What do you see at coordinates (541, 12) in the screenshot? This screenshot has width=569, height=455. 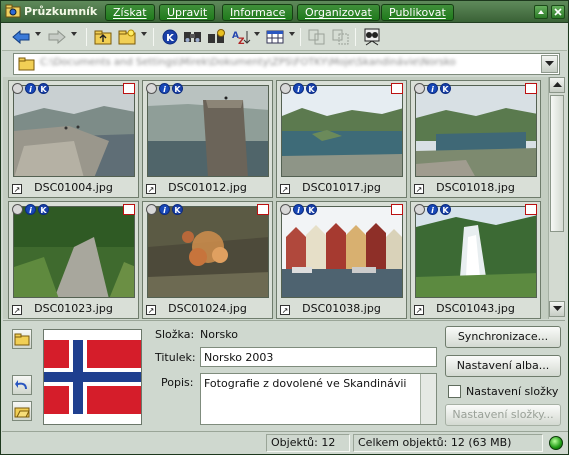 I see `minimize-button` at bounding box center [541, 12].